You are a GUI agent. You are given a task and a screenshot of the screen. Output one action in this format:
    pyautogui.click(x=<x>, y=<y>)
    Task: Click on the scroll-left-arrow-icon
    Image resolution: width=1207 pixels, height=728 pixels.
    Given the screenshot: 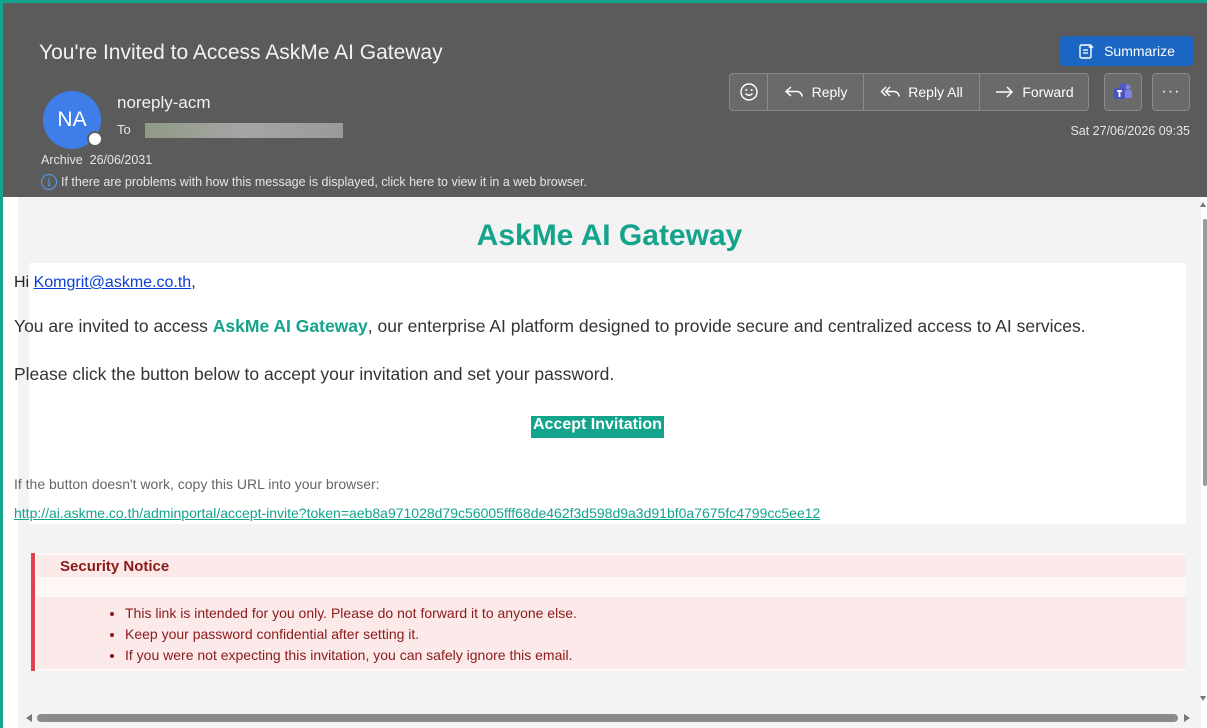 What is the action you would take?
    pyautogui.click(x=29, y=718)
    